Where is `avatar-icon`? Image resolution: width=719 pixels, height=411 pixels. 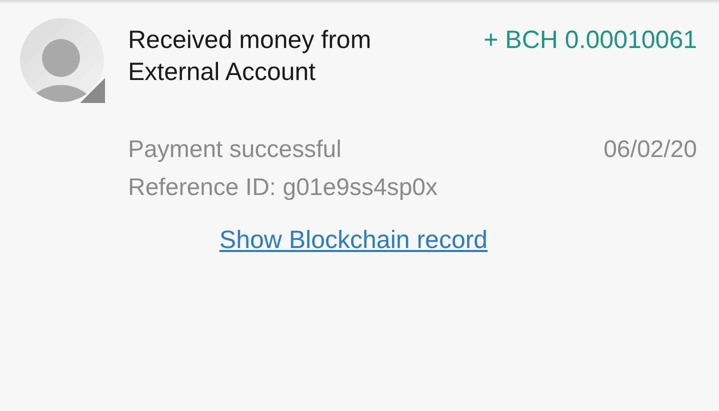 avatar-icon is located at coordinates (62, 60).